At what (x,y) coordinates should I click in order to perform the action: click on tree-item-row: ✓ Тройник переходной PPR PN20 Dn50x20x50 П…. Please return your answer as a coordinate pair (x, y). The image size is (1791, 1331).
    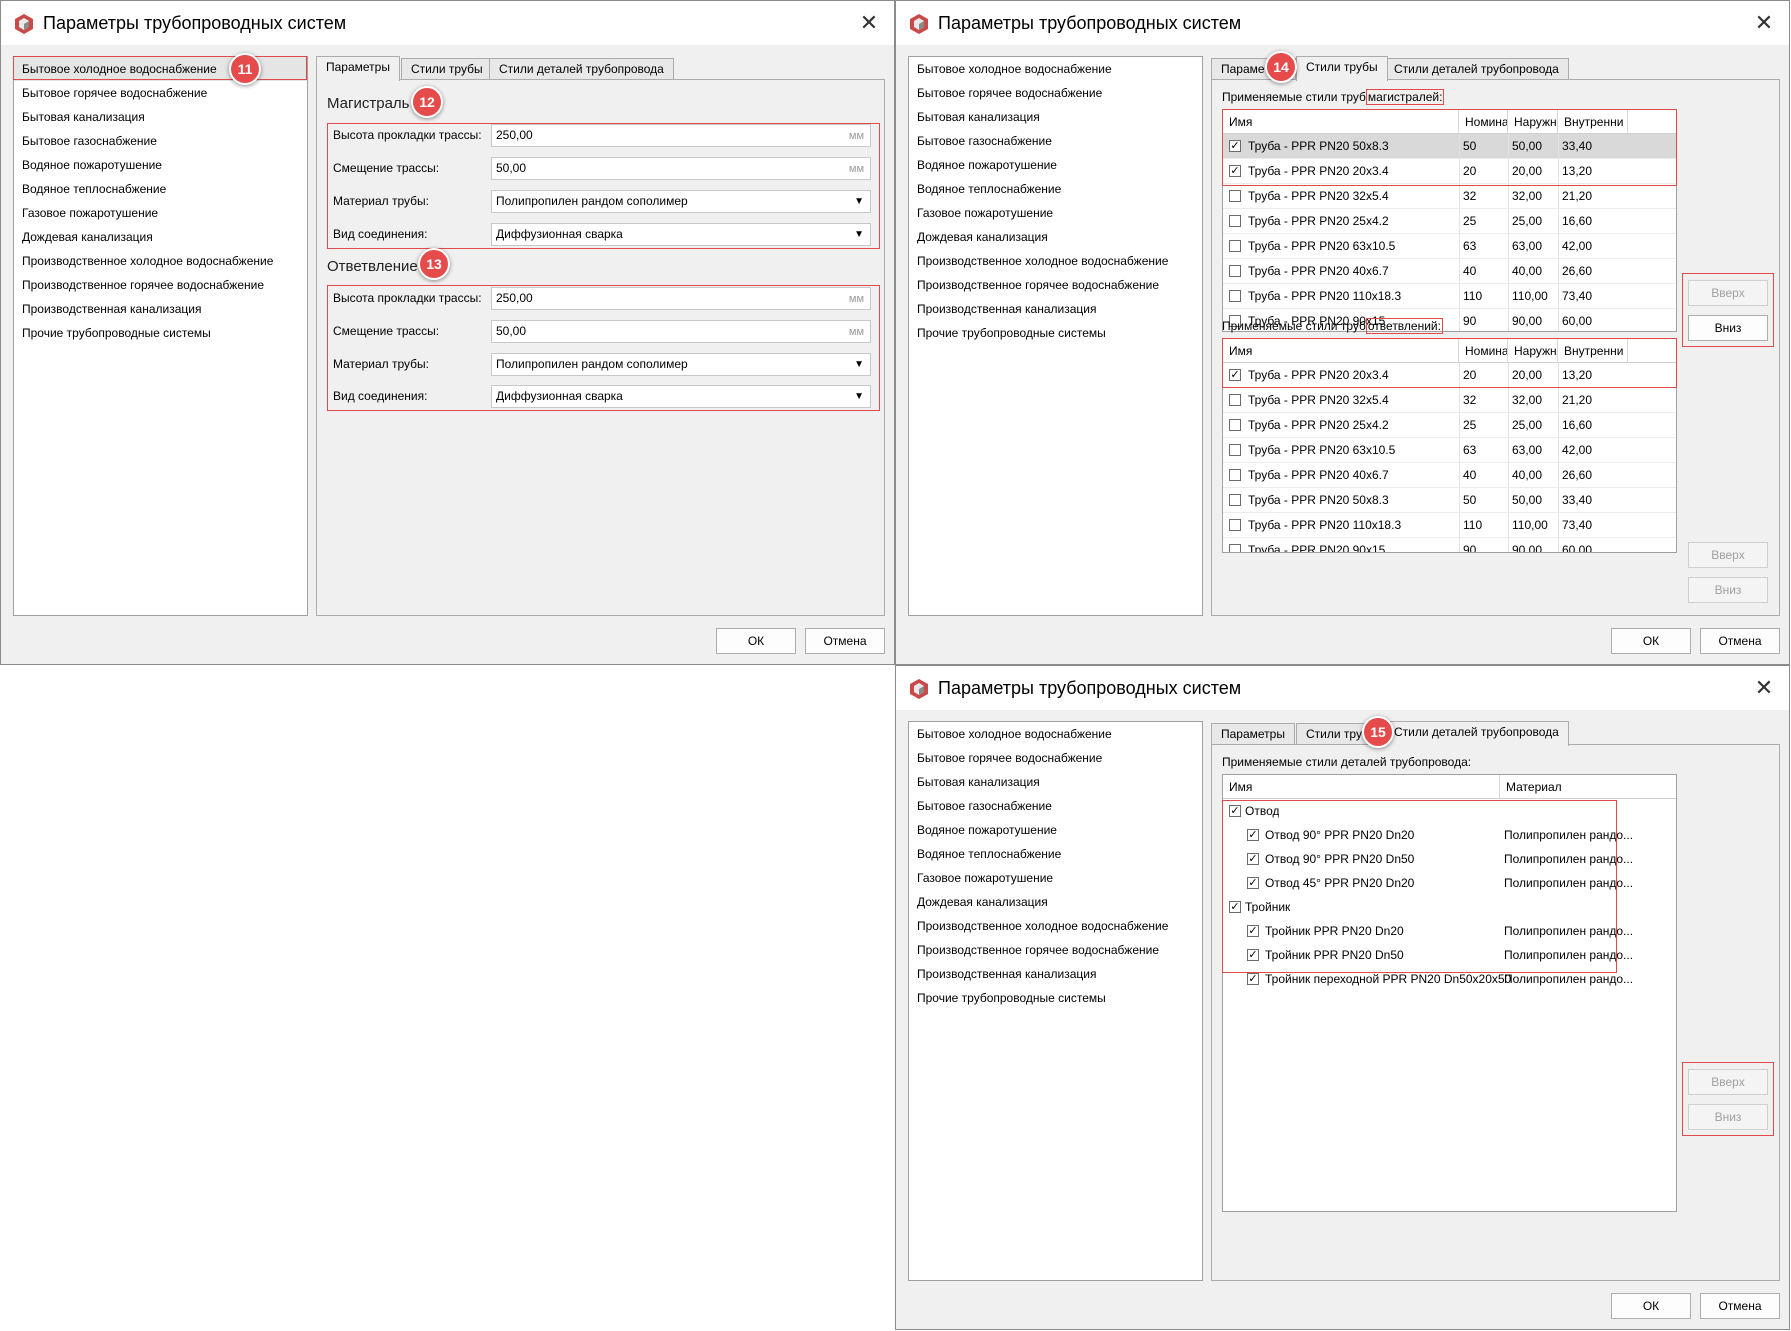
    Looking at the image, I should click on (1449, 979).